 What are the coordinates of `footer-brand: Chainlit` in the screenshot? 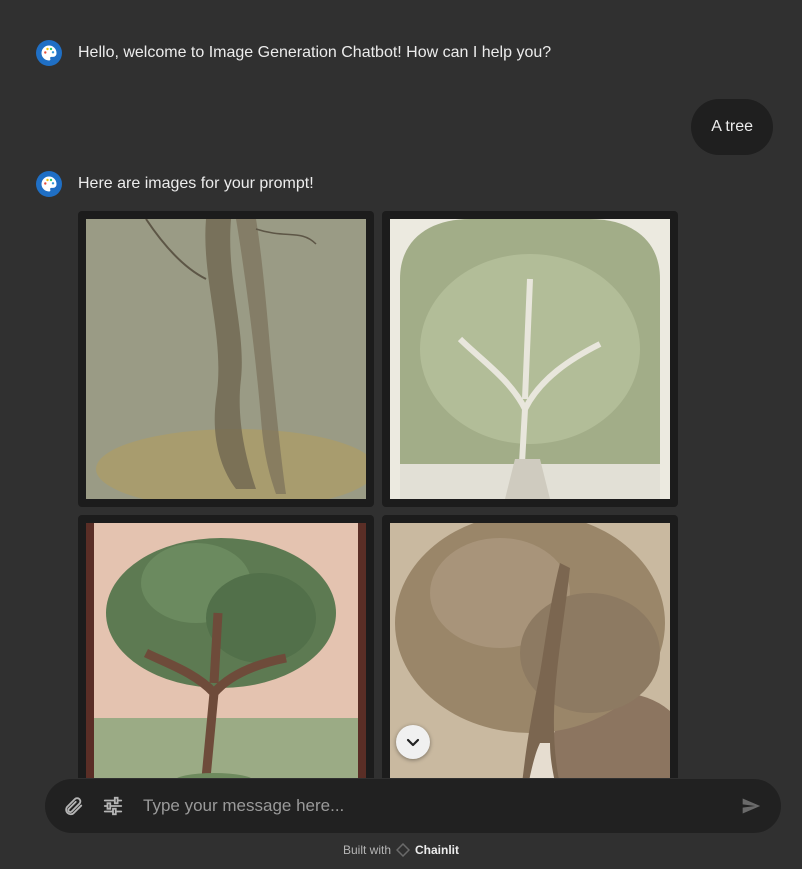 It's located at (437, 850).